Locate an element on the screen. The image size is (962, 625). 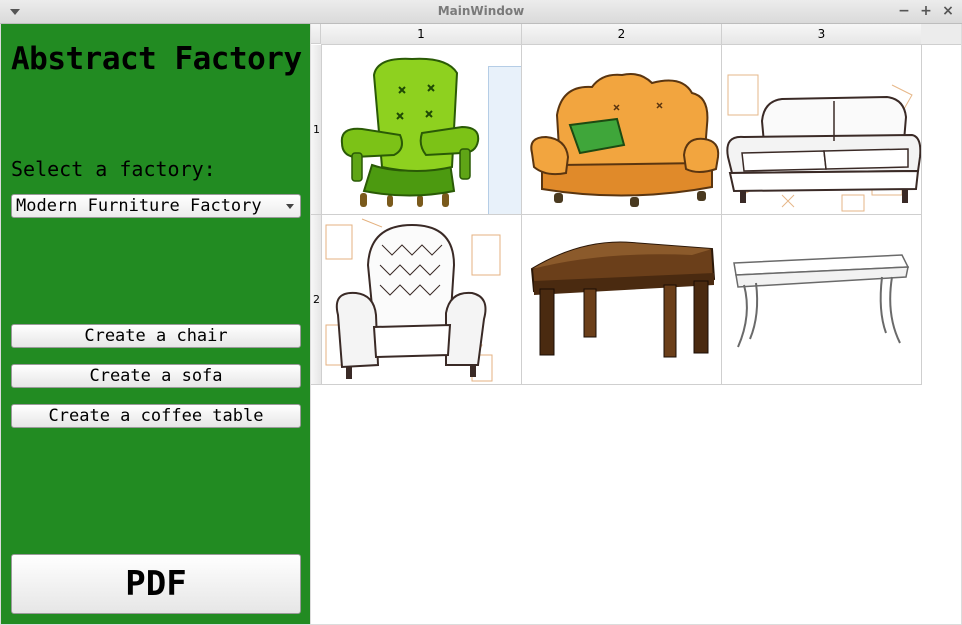
column-header-1: 1 is located at coordinates (421, 34).